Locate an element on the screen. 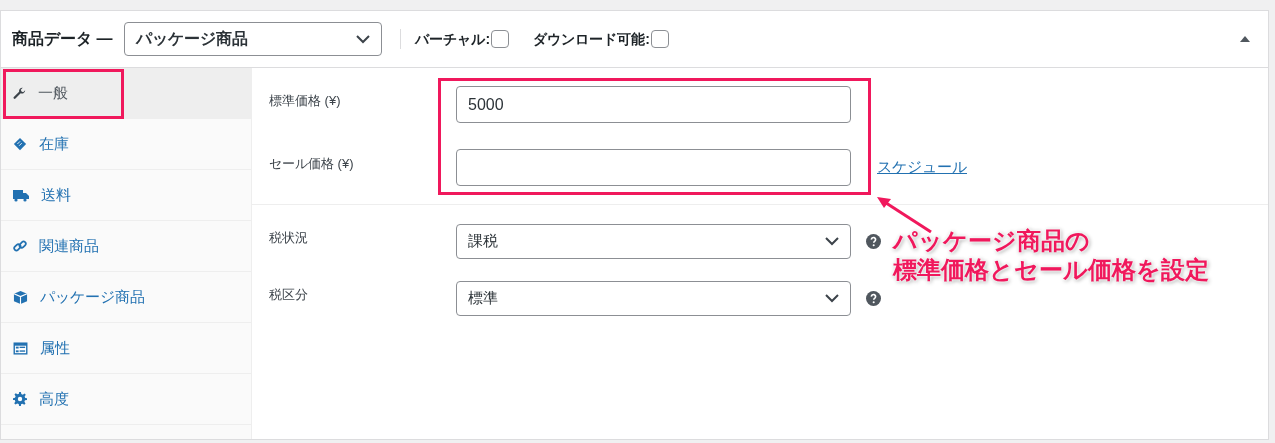  tag-icon is located at coordinates (20, 144).